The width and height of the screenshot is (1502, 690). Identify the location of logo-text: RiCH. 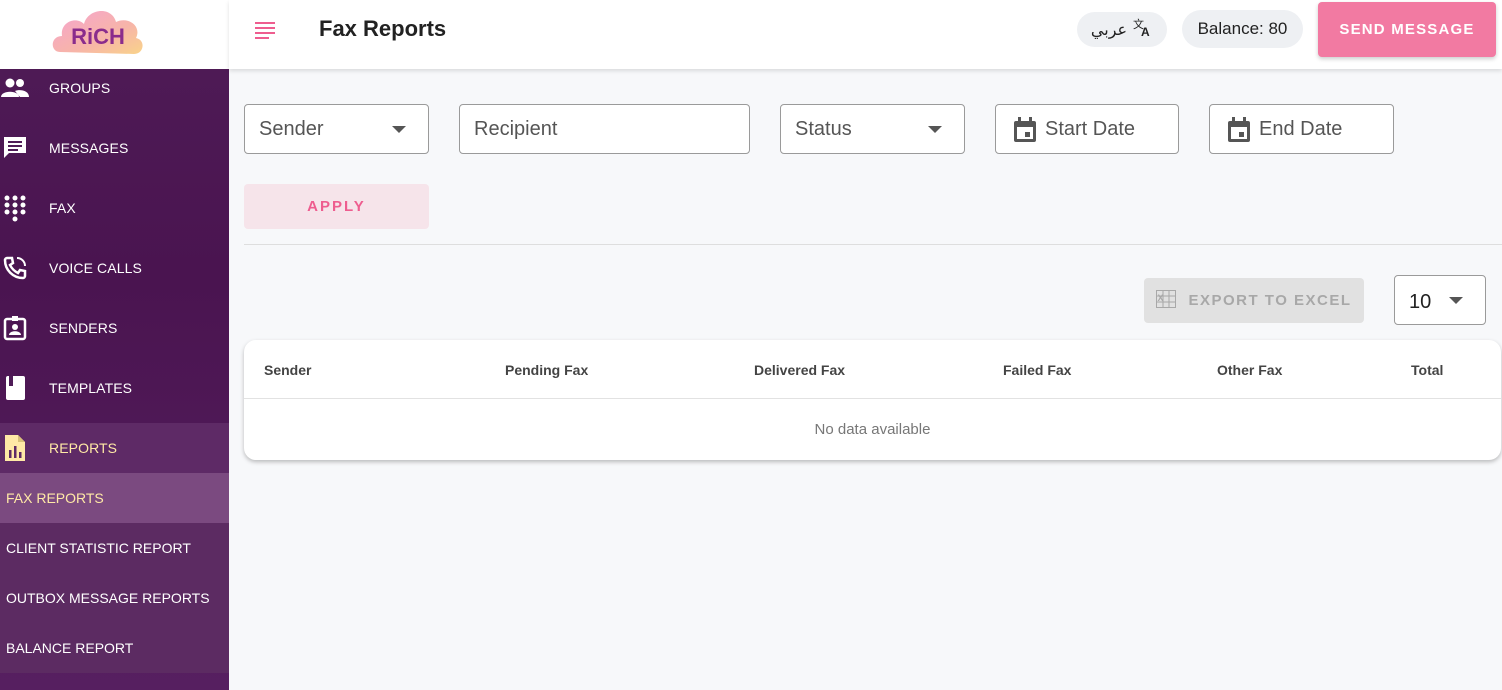
(98, 36).